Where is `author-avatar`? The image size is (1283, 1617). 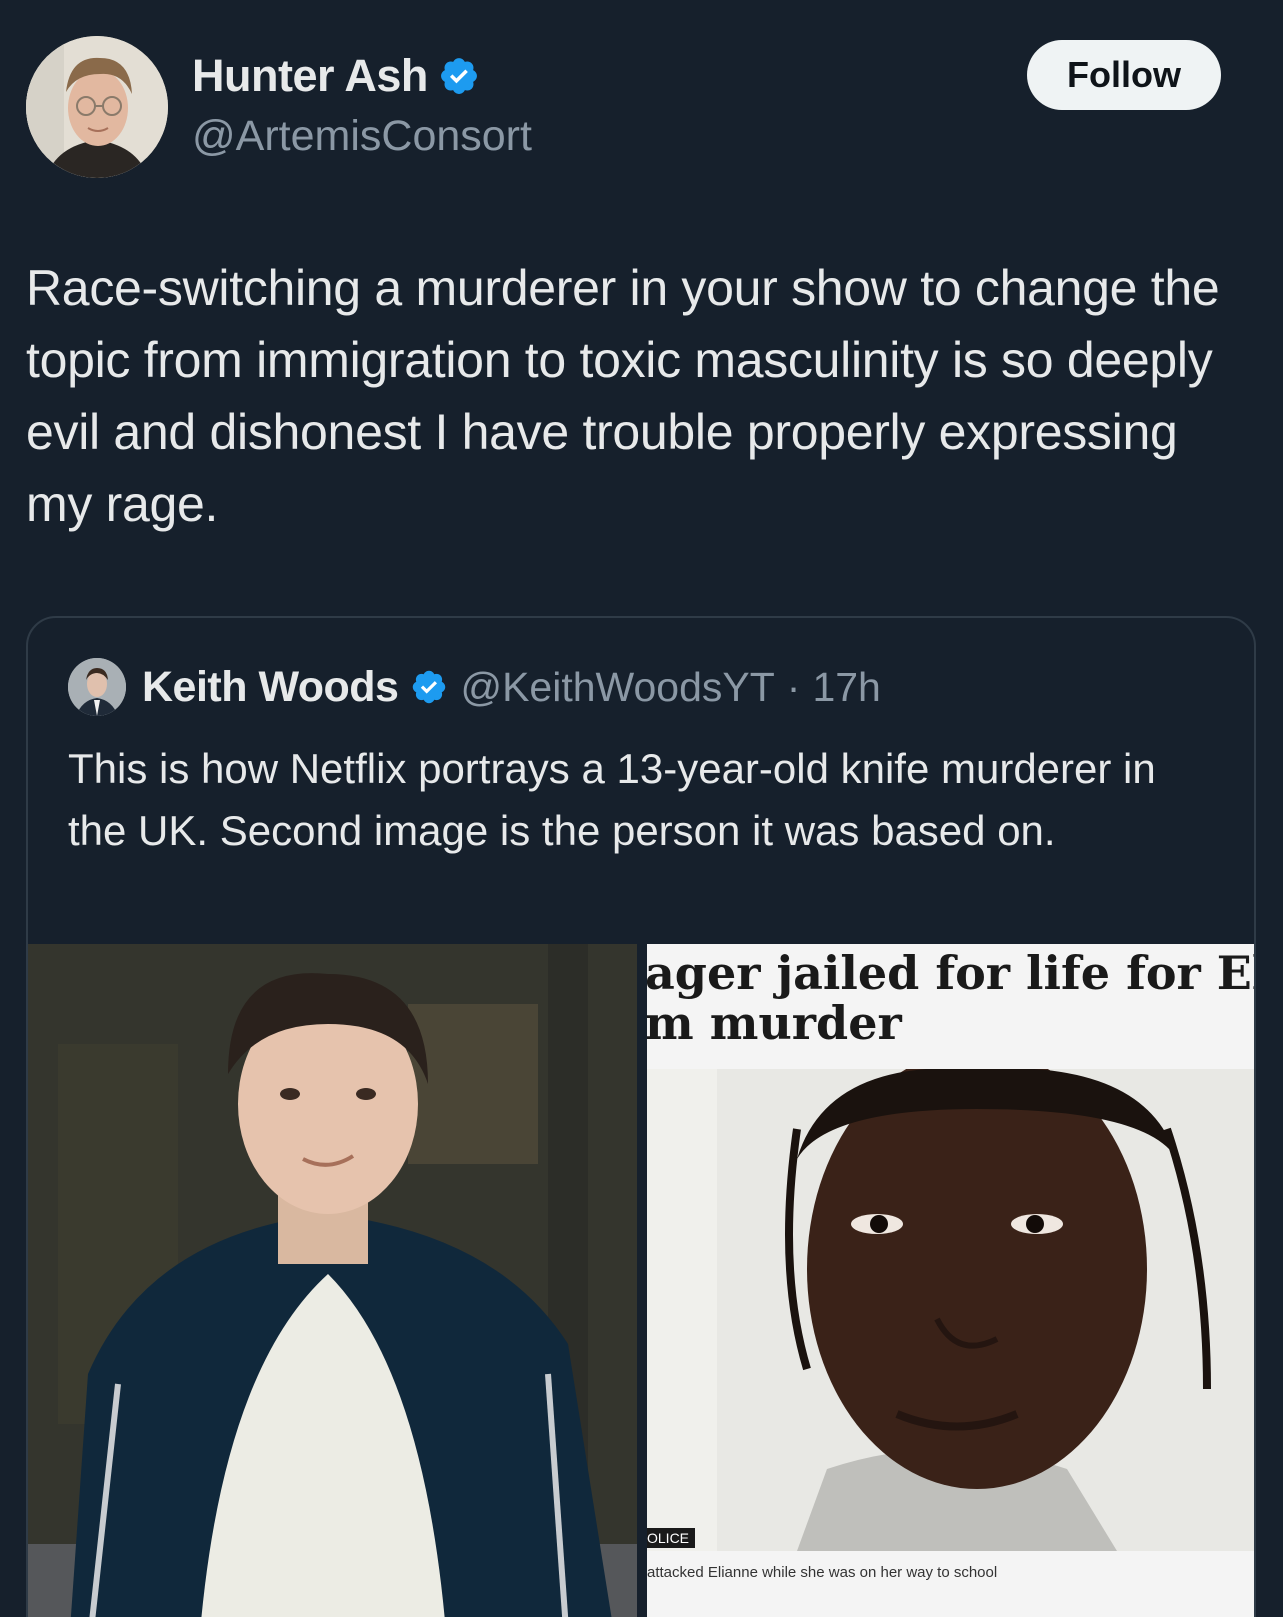
author-avatar is located at coordinates (97, 107).